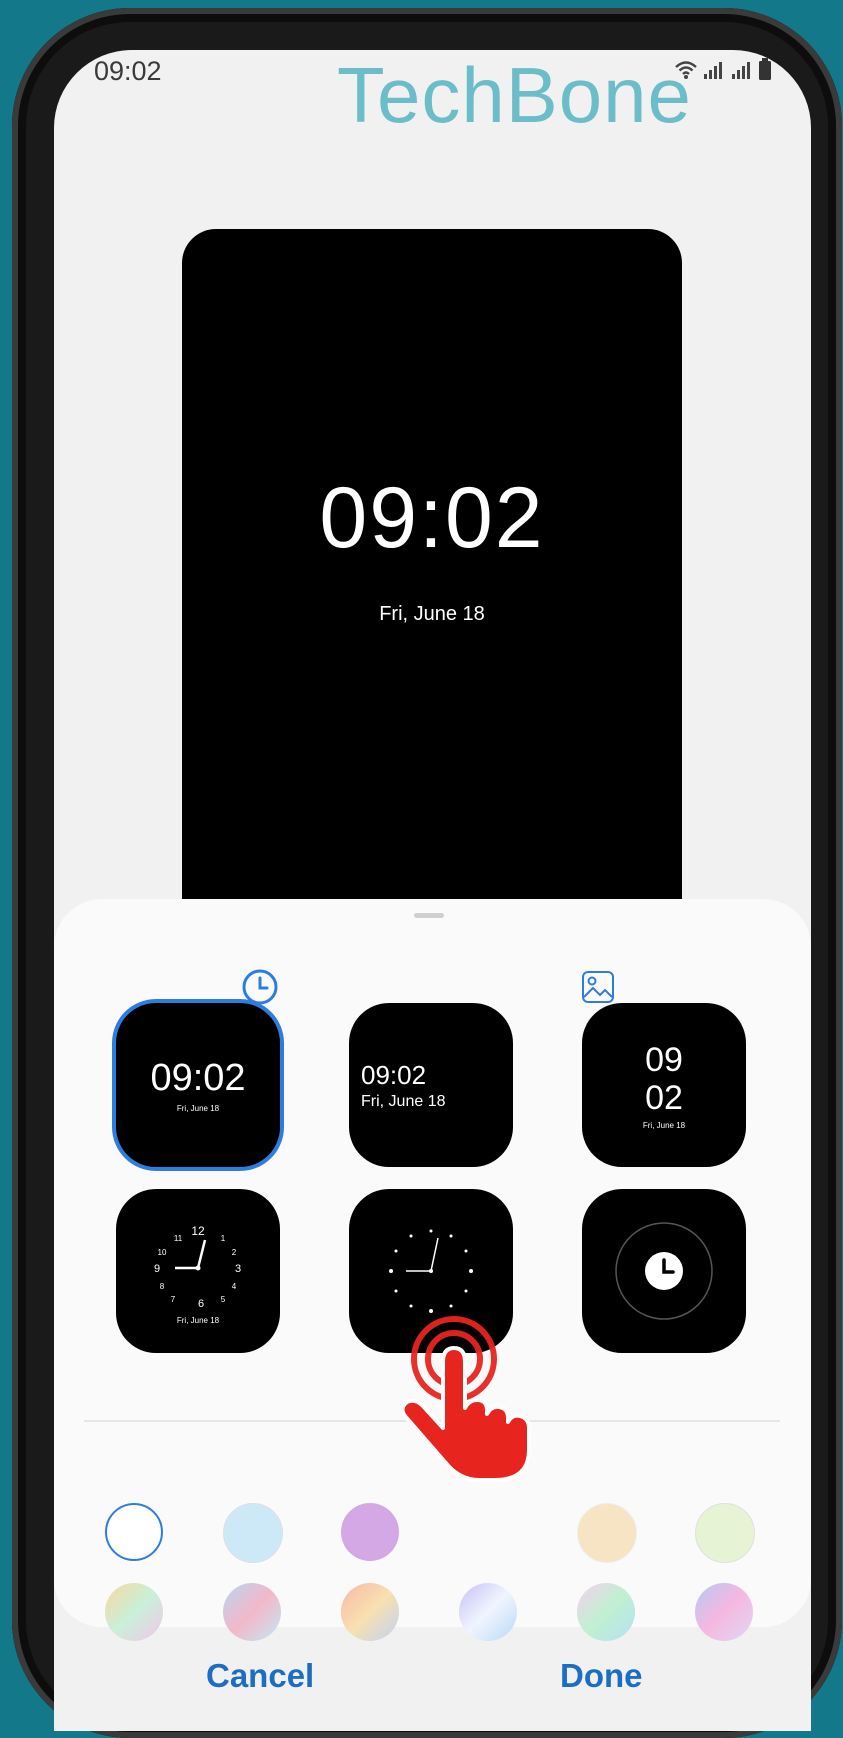 The height and width of the screenshot is (1738, 843). Describe the element at coordinates (162, 1286) in the screenshot. I see `clock-numeral: 8` at that location.